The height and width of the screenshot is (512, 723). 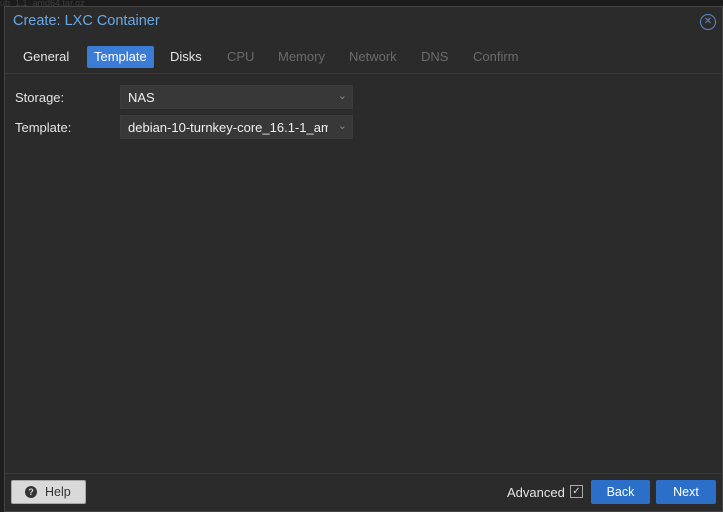 I want to click on tab-confirm: Confirm, so click(x=496, y=56).